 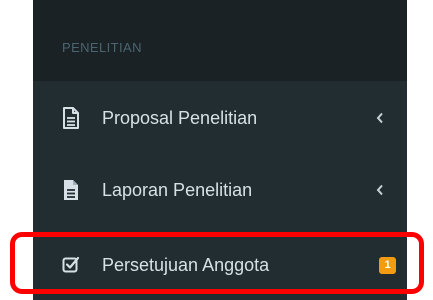 I want to click on sidebar-item-label: Proposal Penelitian, so click(x=180, y=117).